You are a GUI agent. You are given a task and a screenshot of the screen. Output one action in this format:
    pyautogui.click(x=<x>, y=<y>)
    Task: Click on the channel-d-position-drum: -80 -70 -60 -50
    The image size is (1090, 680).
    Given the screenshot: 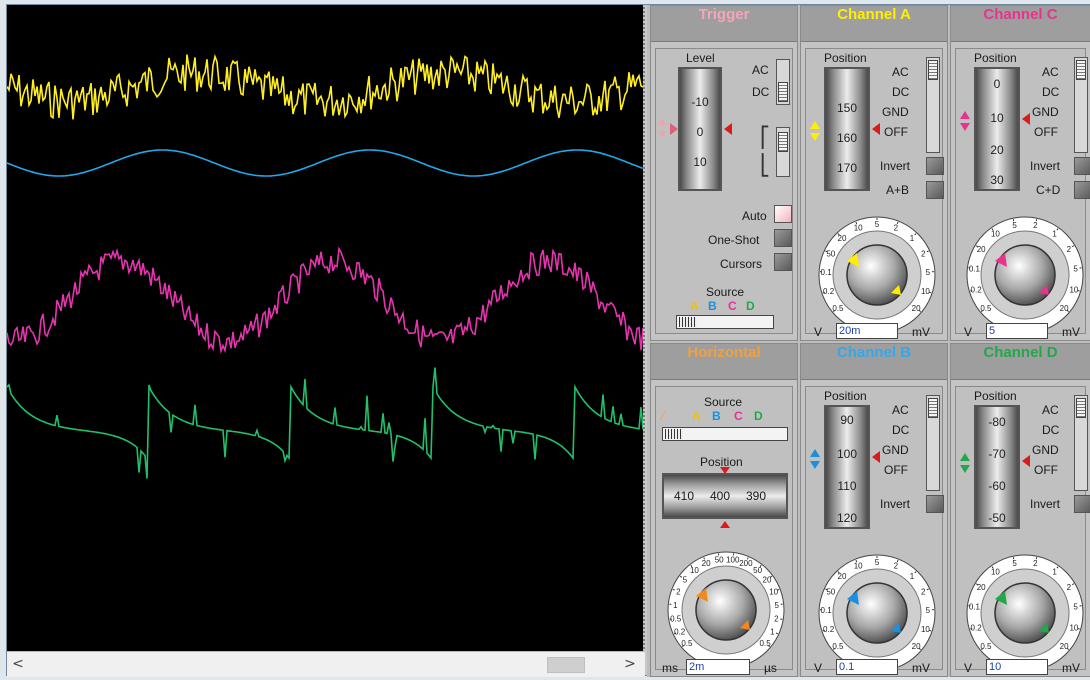 What is the action you would take?
    pyautogui.click(x=997, y=467)
    